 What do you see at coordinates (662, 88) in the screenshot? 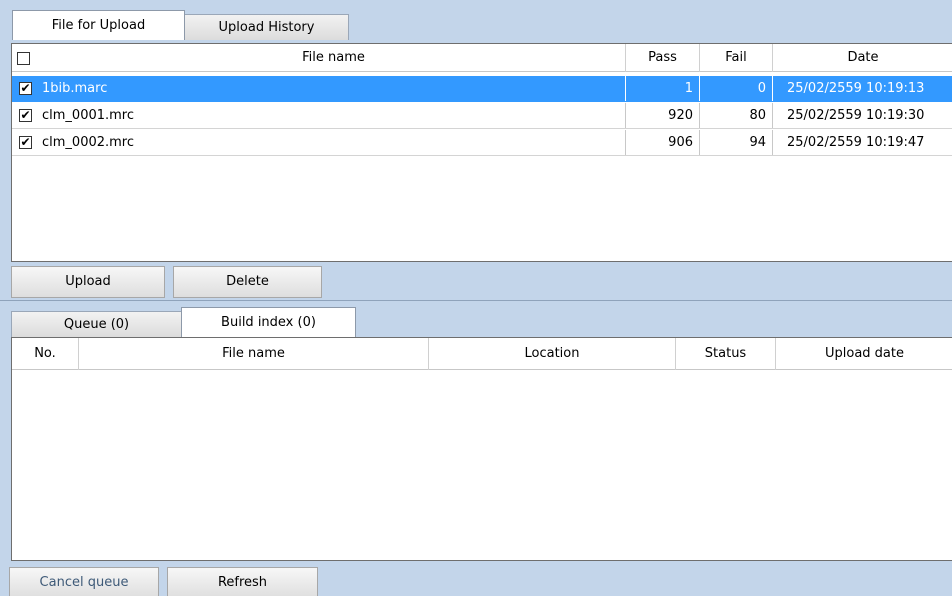
I see `row-pass: 1` at bounding box center [662, 88].